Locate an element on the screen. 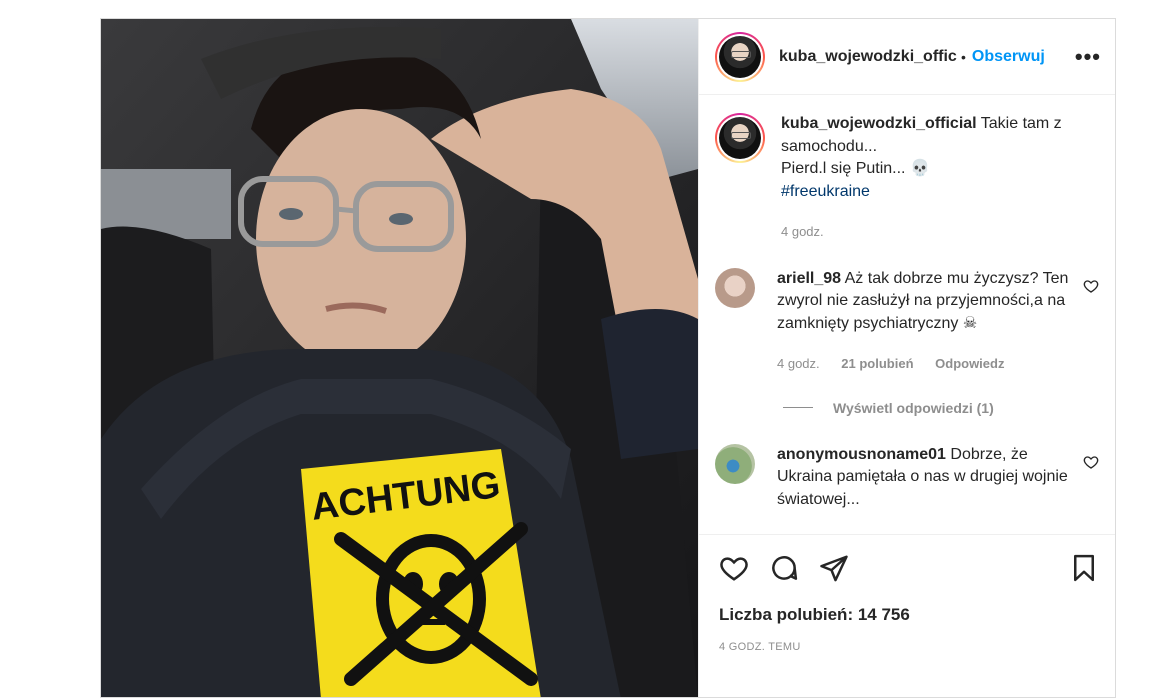 The image size is (1162, 698). author-username: kuba_wojewodzki_offic is located at coordinates (868, 57).